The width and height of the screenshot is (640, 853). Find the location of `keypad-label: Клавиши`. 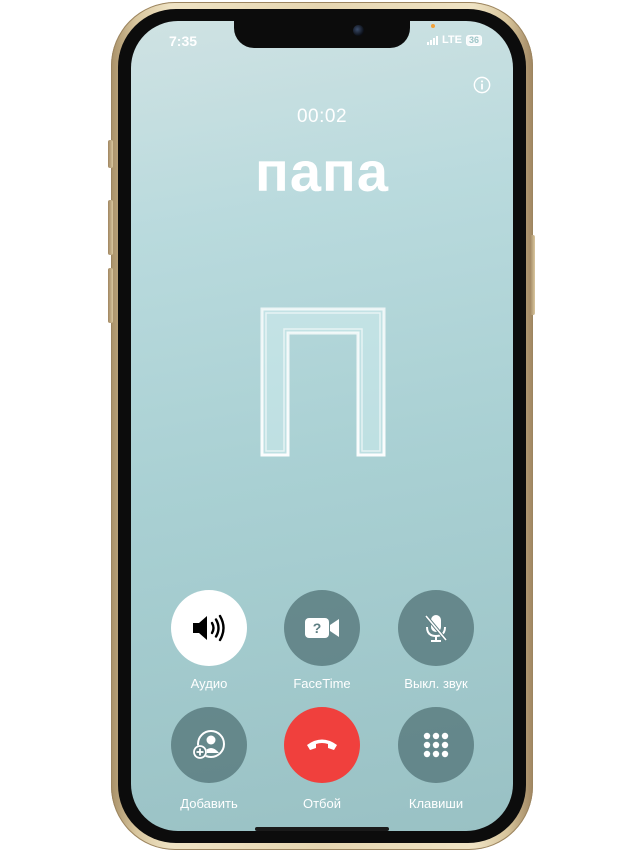

keypad-label: Клавиши is located at coordinates (436, 803).